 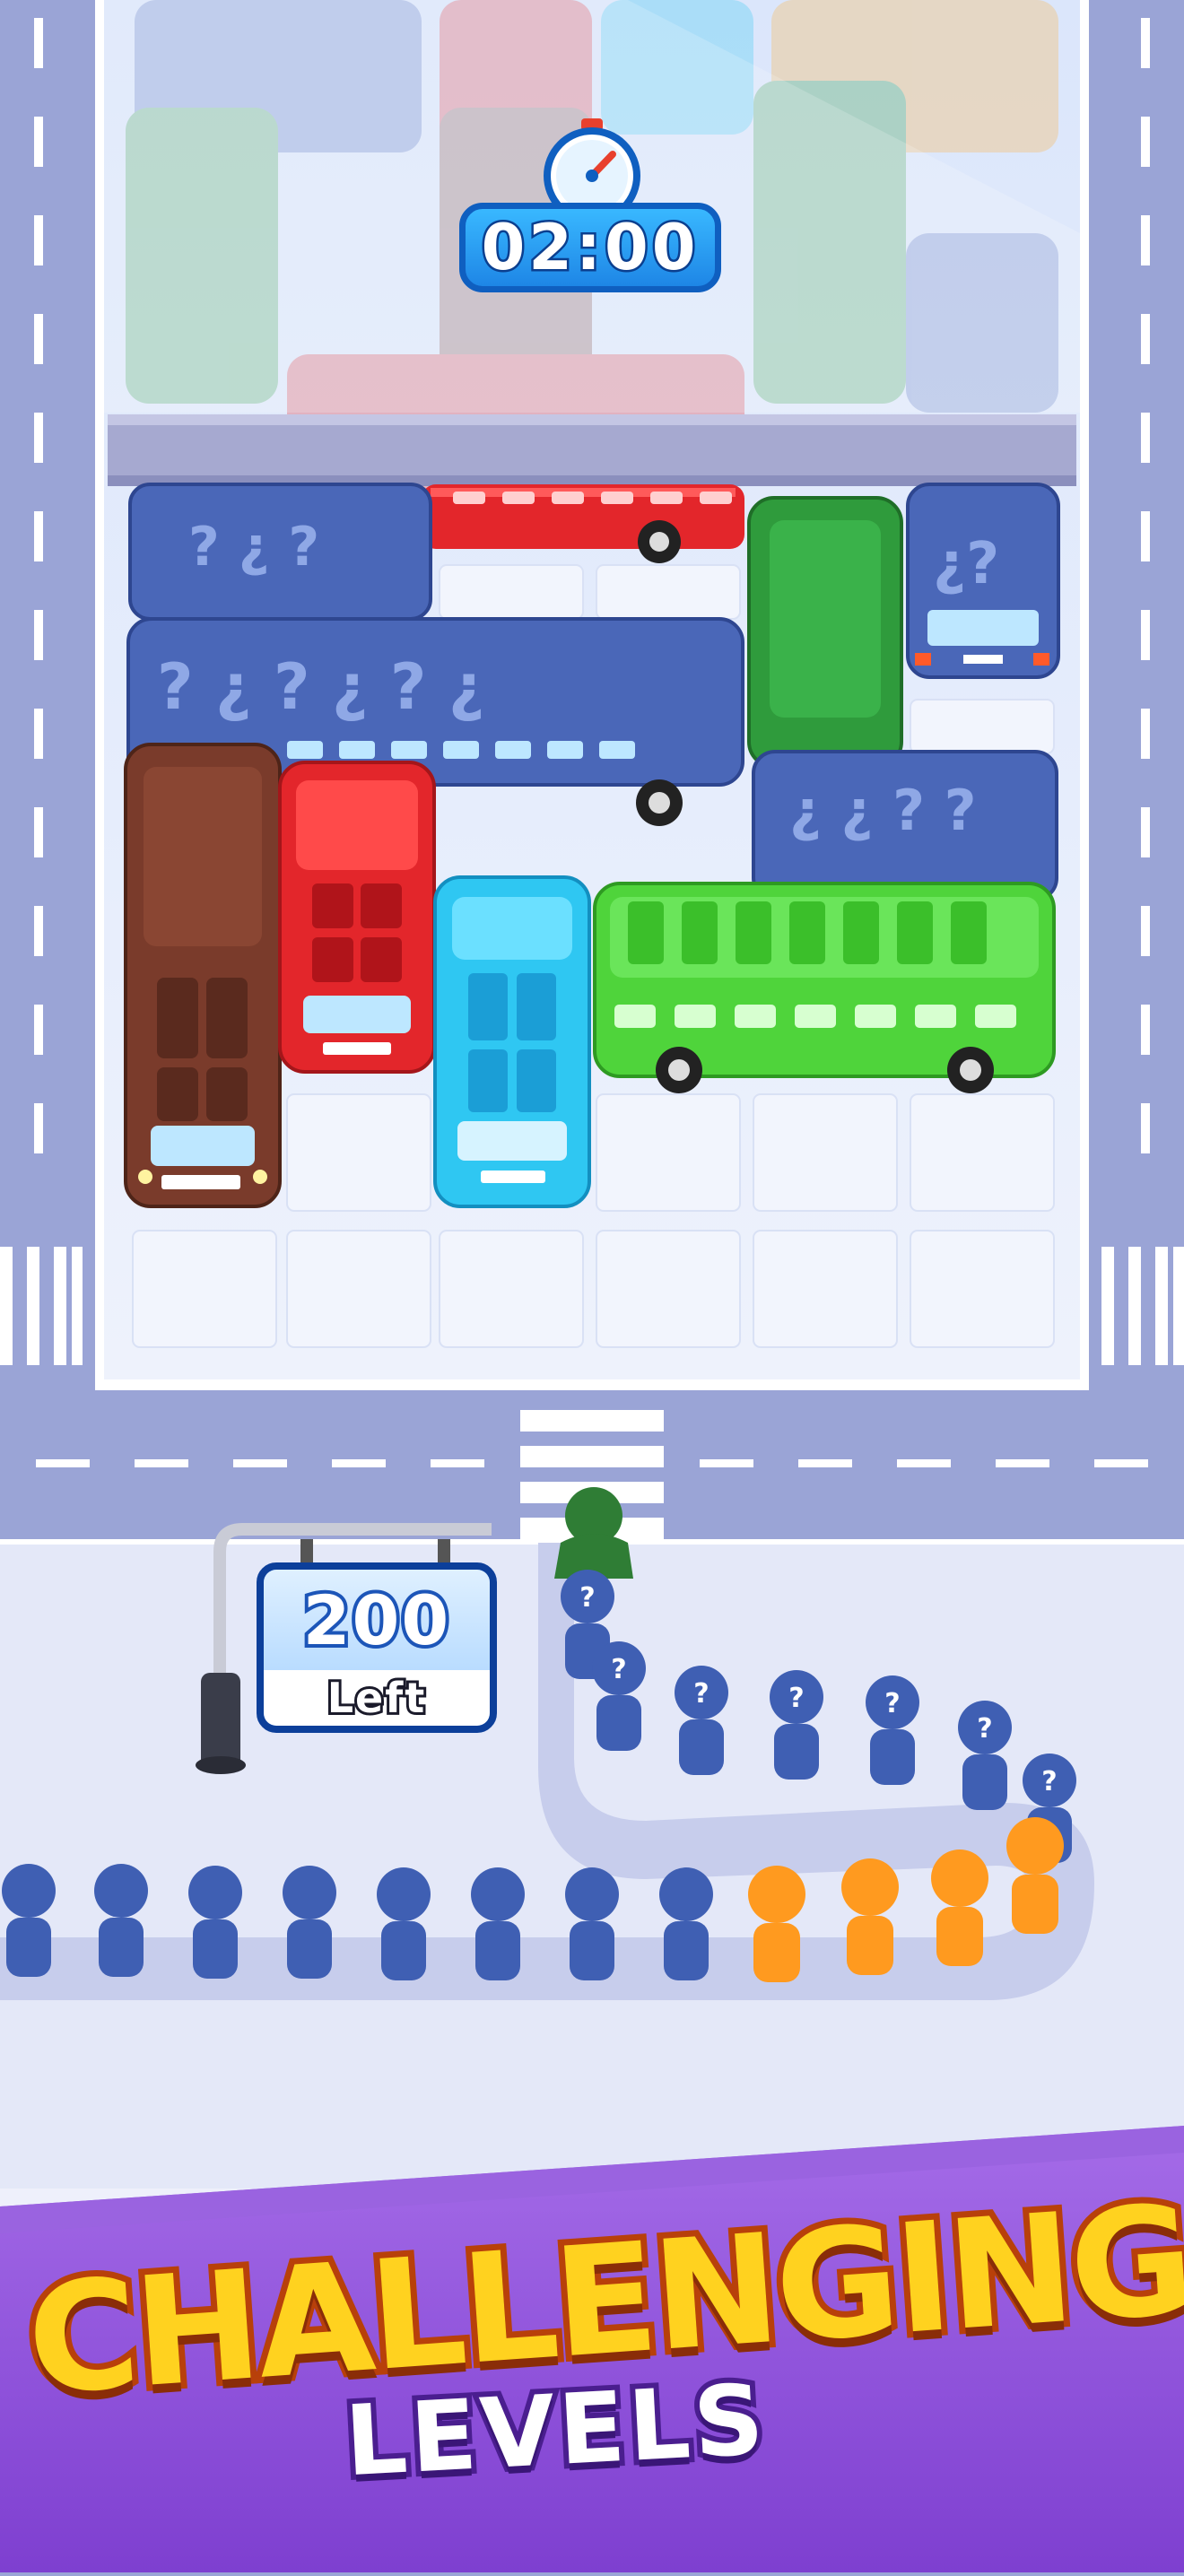 What do you see at coordinates (357, 917) in the screenshot?
I see `red-car` at bounding box center [357, 917].